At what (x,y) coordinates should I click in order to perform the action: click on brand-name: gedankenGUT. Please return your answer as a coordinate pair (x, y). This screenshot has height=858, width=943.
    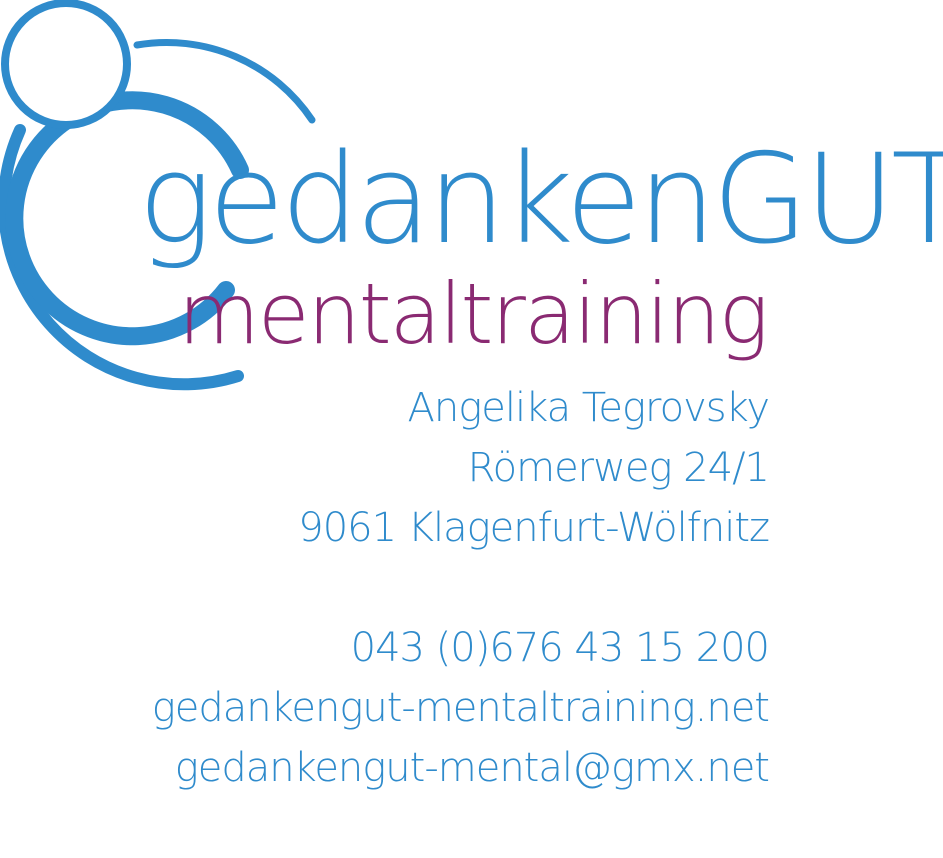
    Looking at the image, I should click on (540, 200).